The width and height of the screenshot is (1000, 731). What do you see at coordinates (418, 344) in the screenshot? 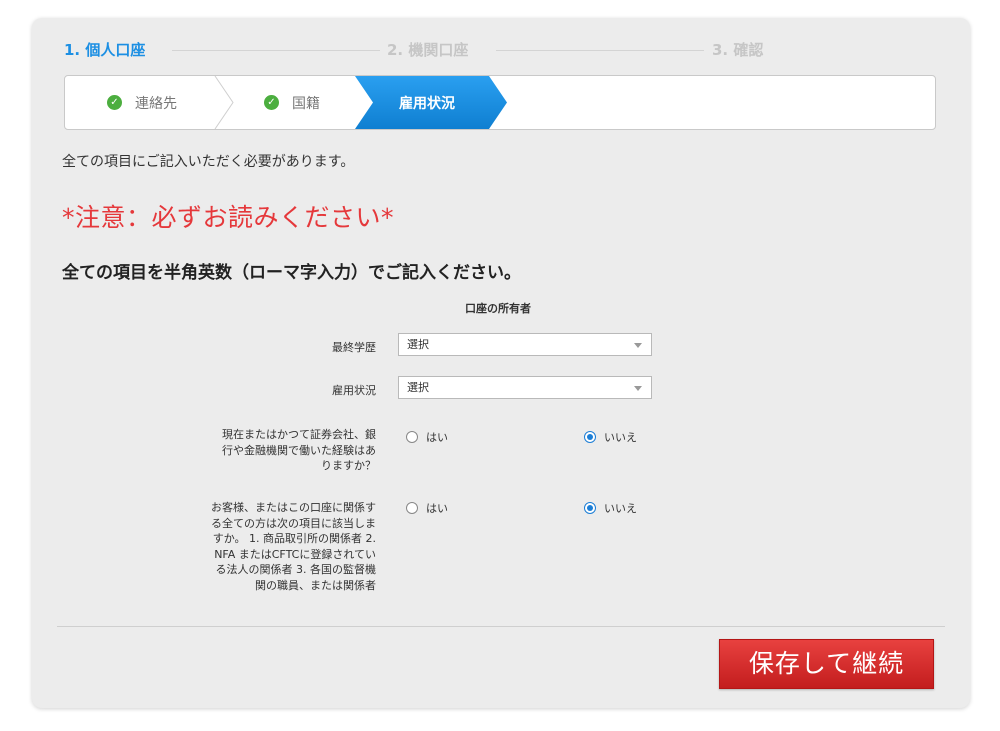
I see `education-select-value: 選択` at bounding box center [418, 344].